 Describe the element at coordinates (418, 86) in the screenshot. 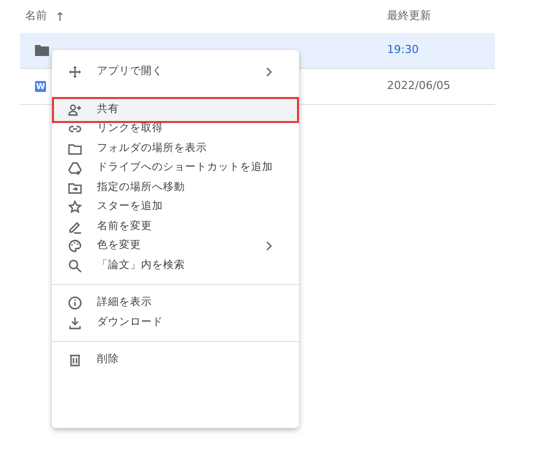

I see `modified-time: 2022/06/05` at that location.